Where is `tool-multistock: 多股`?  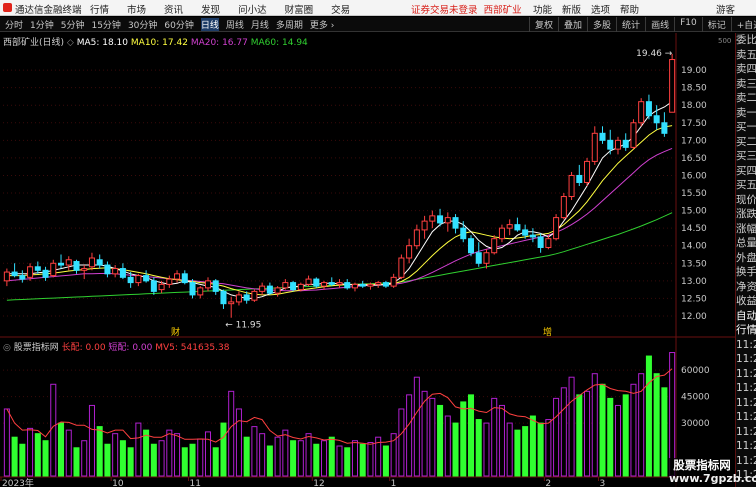
tool-multistock: 多股 is located at coordinates (601, 24).